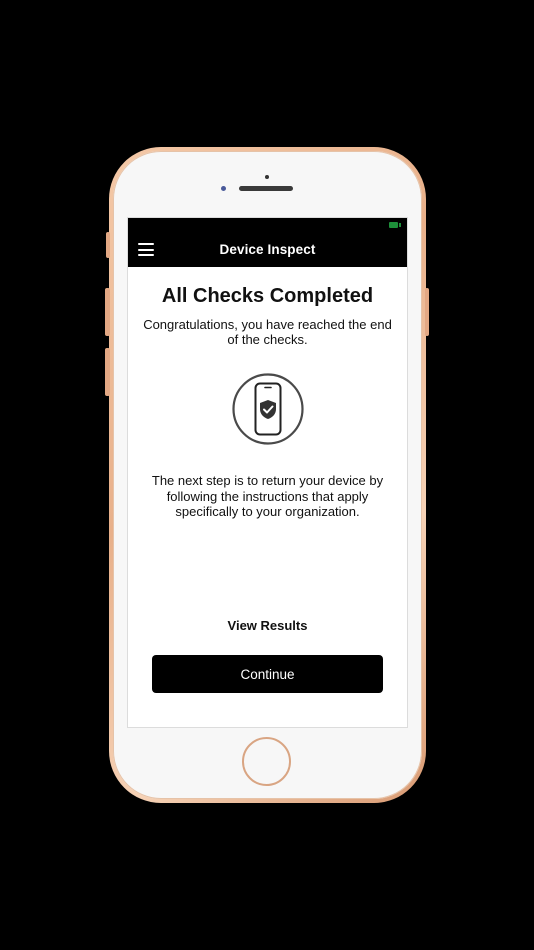 The width and height of the screenshot is (534, 950). I want to click on power-button, so click(427, 312).